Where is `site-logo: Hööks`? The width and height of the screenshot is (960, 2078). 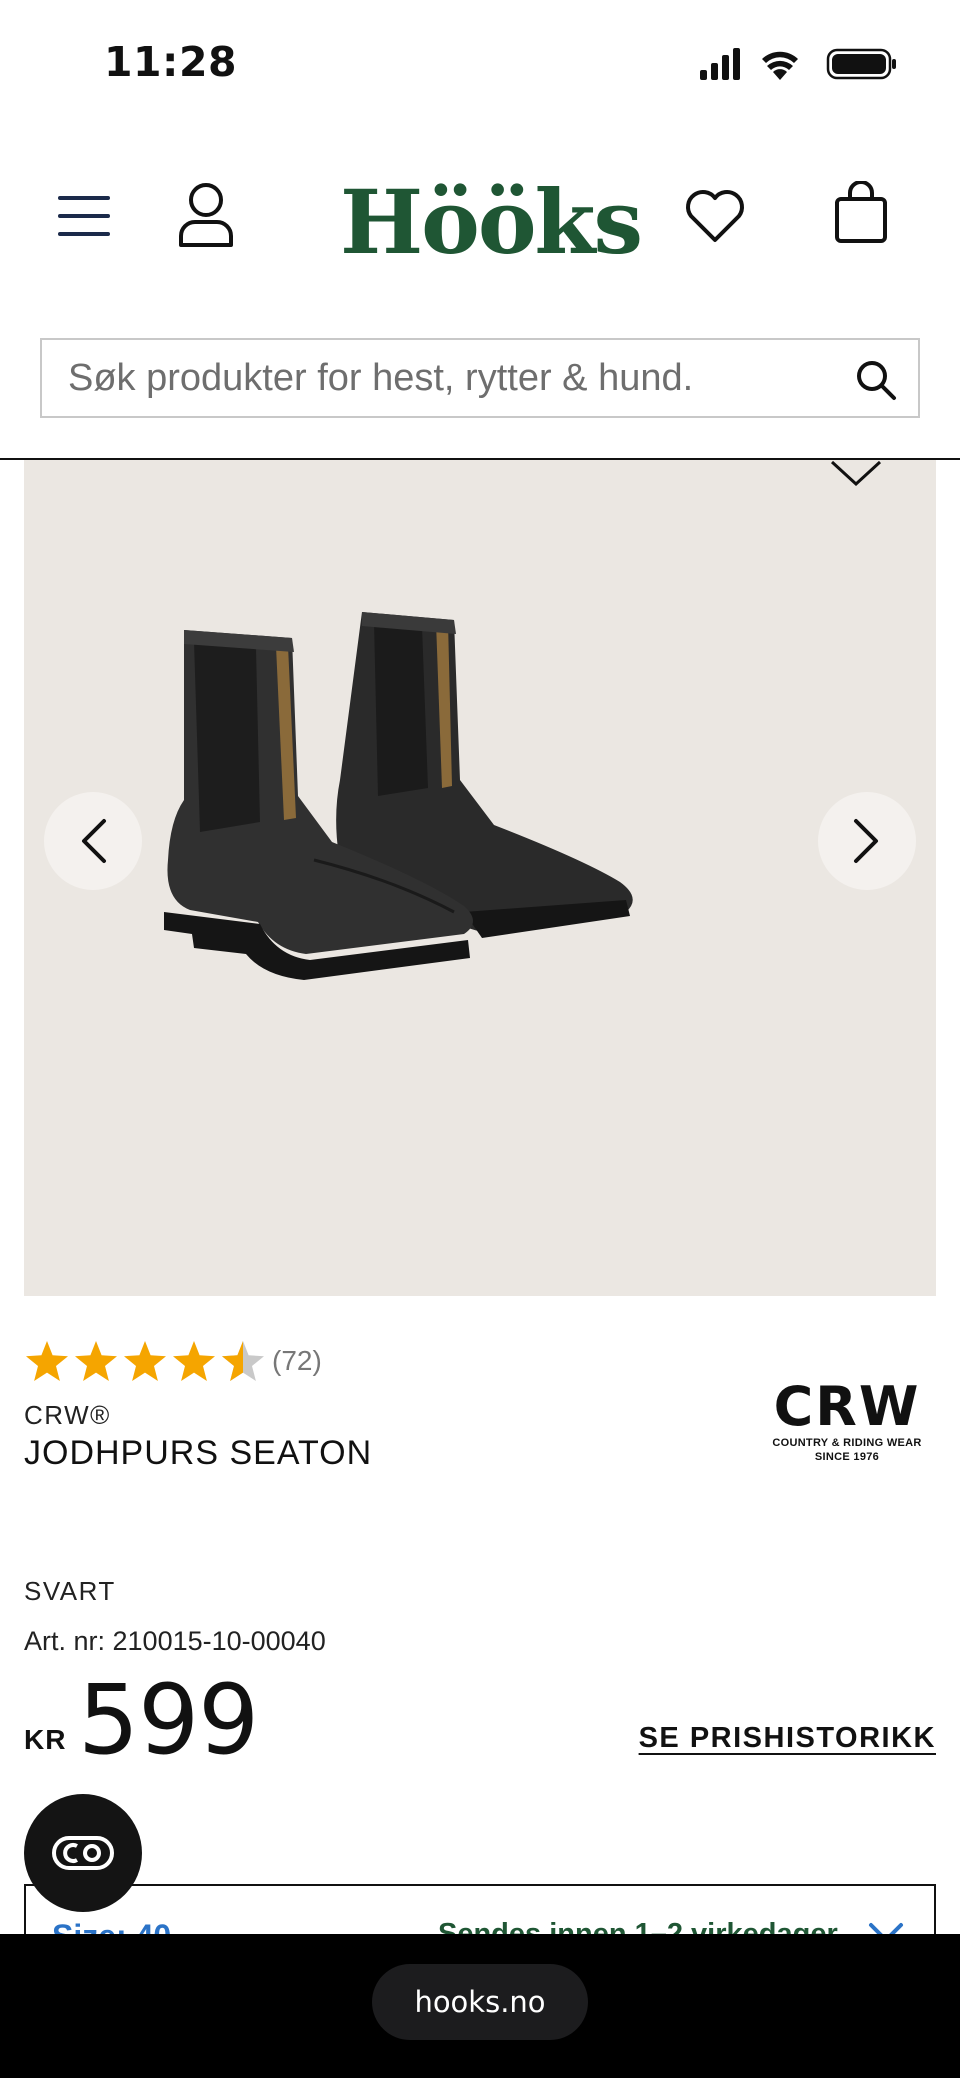
site-logo: Hööks is located at coordinates (491, 222).